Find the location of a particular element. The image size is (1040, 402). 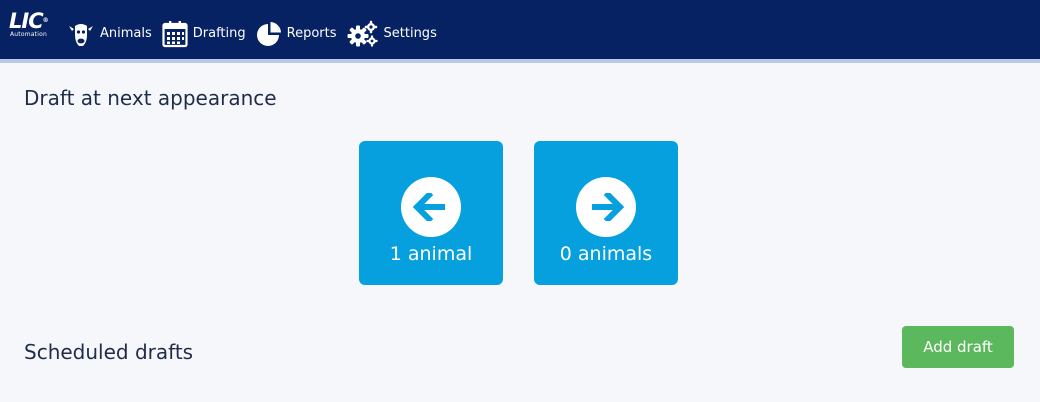

nav-item-drafting: Drafting is located at coordinates (203, 33).